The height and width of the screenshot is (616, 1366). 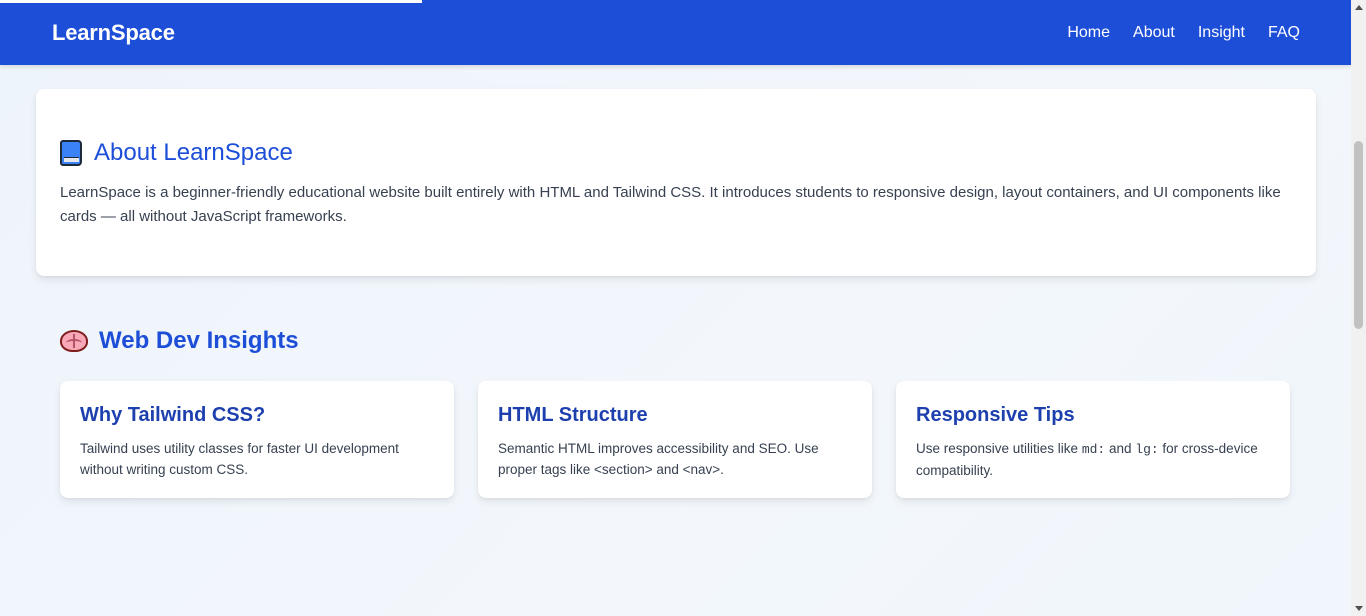 What do you see at coordinates (113, 33) in the screenshot?
I see `brand-logo: LearnSpace` at bounding box center [113, 33].